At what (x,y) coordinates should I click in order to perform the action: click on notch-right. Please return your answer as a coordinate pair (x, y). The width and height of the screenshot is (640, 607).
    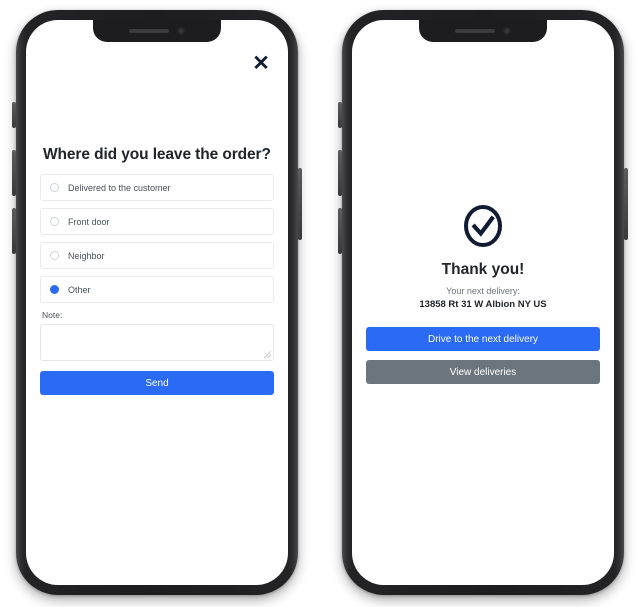
    Looking at the image, I should click on (483, 31).